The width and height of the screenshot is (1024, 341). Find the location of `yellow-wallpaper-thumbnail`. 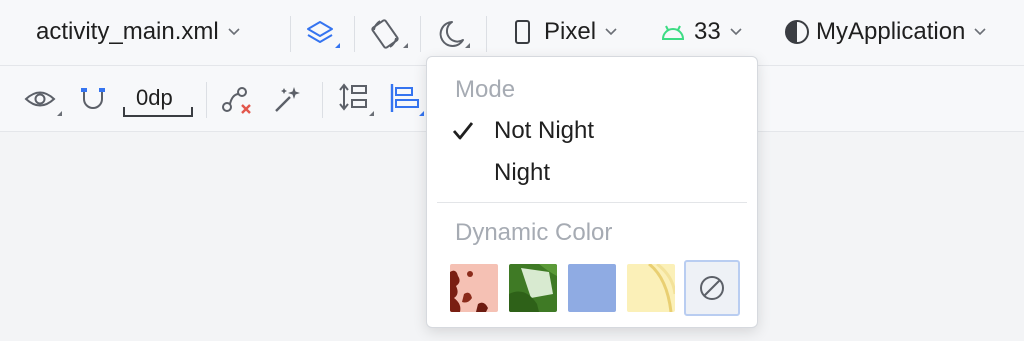

yellow-wallpaper-thumbnail is located at coordinates (651, 288).